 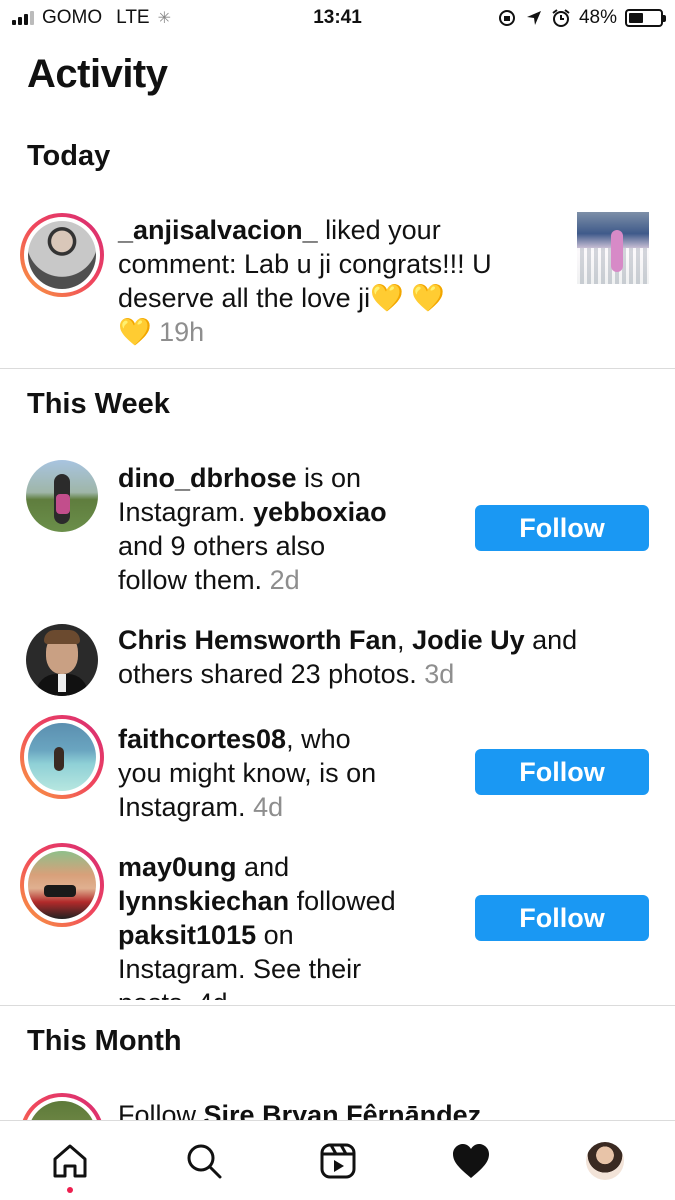 I want to click on activity-text-line: , who, so click(x=318, y=739).